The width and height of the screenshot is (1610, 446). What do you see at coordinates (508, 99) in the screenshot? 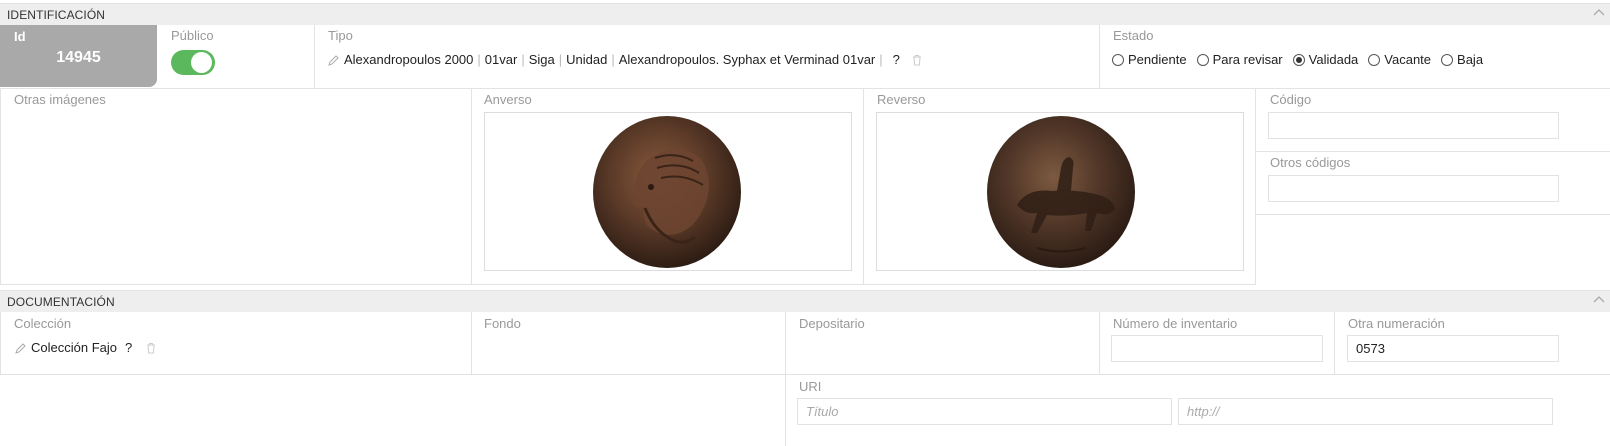
I see `anverso-label: Anverso` at bounding box center [508, 99].